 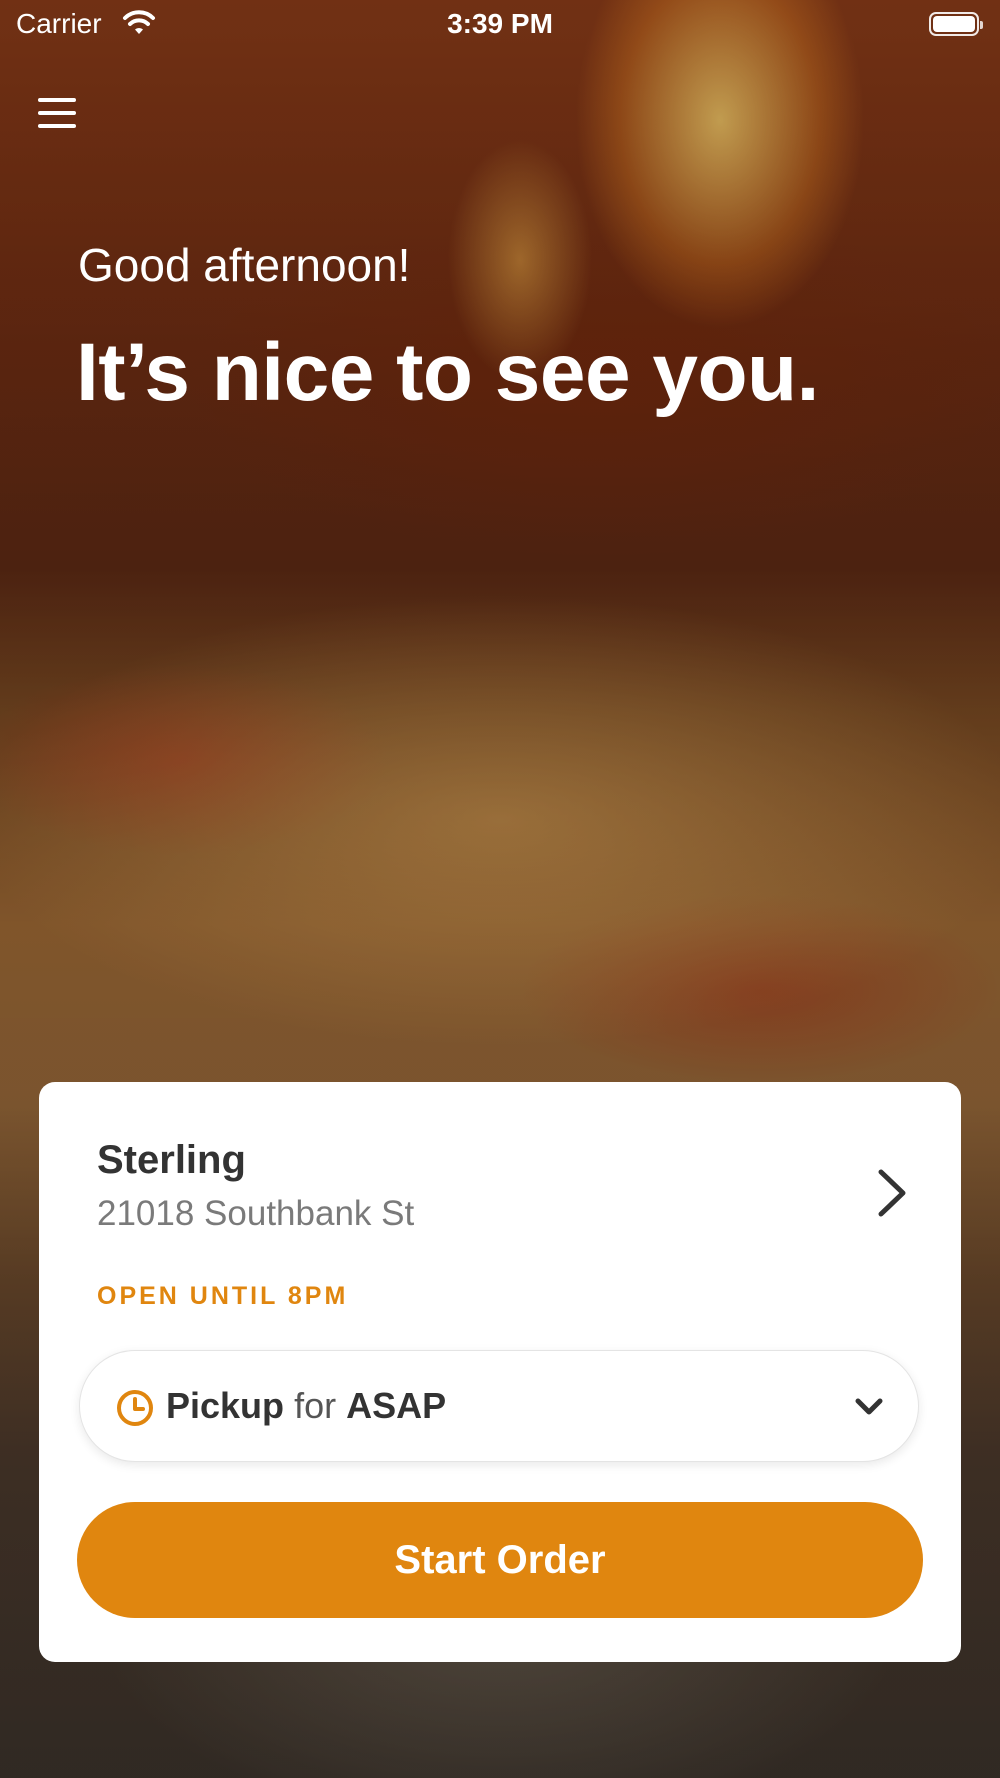 What do you see at coordinates (396, 1405) in the screenshot?
I see `order-time: ASAP` at bounding box center [396, 1405].